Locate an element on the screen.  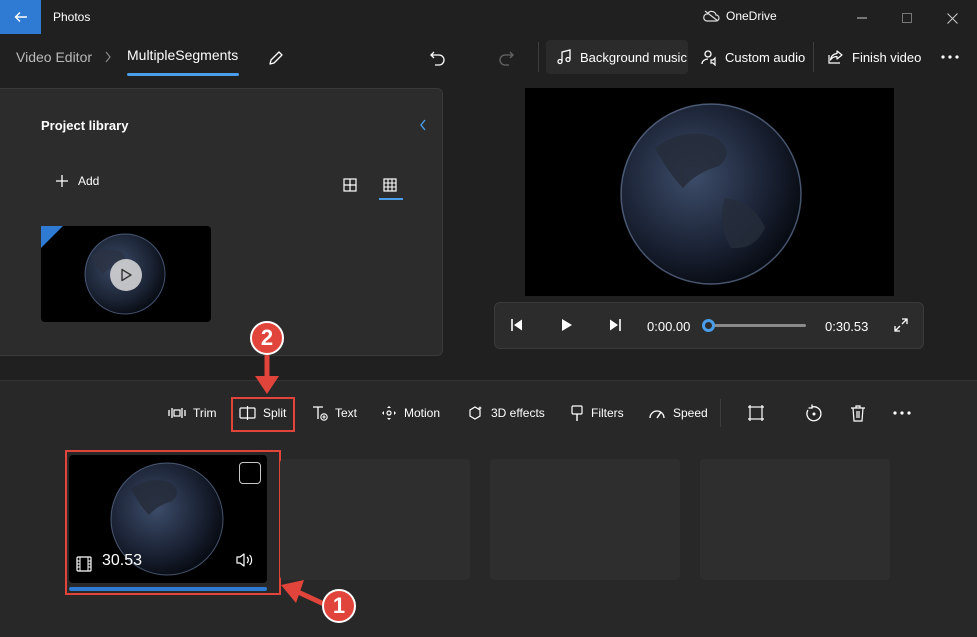
background-music-label: Background music is located at coordinates (633, 57).